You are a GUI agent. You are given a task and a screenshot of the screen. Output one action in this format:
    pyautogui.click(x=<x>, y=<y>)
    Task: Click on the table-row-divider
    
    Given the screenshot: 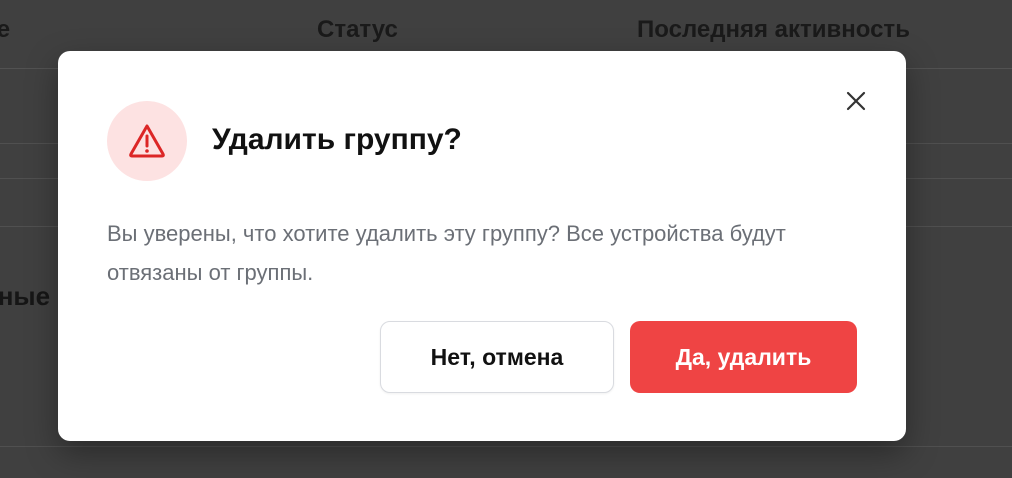 What is the action you would take?
    pyautogui.click(x=506, y=446)
    